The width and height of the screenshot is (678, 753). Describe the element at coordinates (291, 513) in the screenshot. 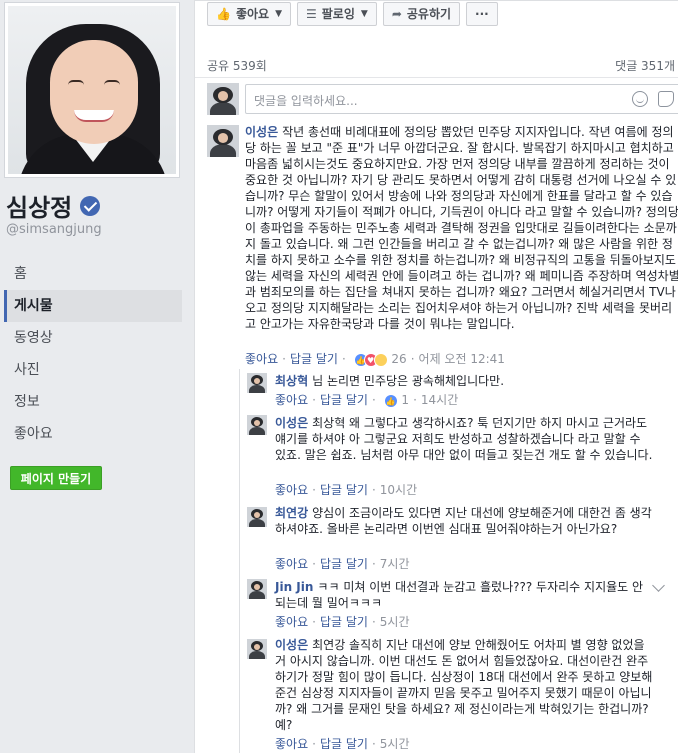

I see `reply-author: 최연강` at that location.